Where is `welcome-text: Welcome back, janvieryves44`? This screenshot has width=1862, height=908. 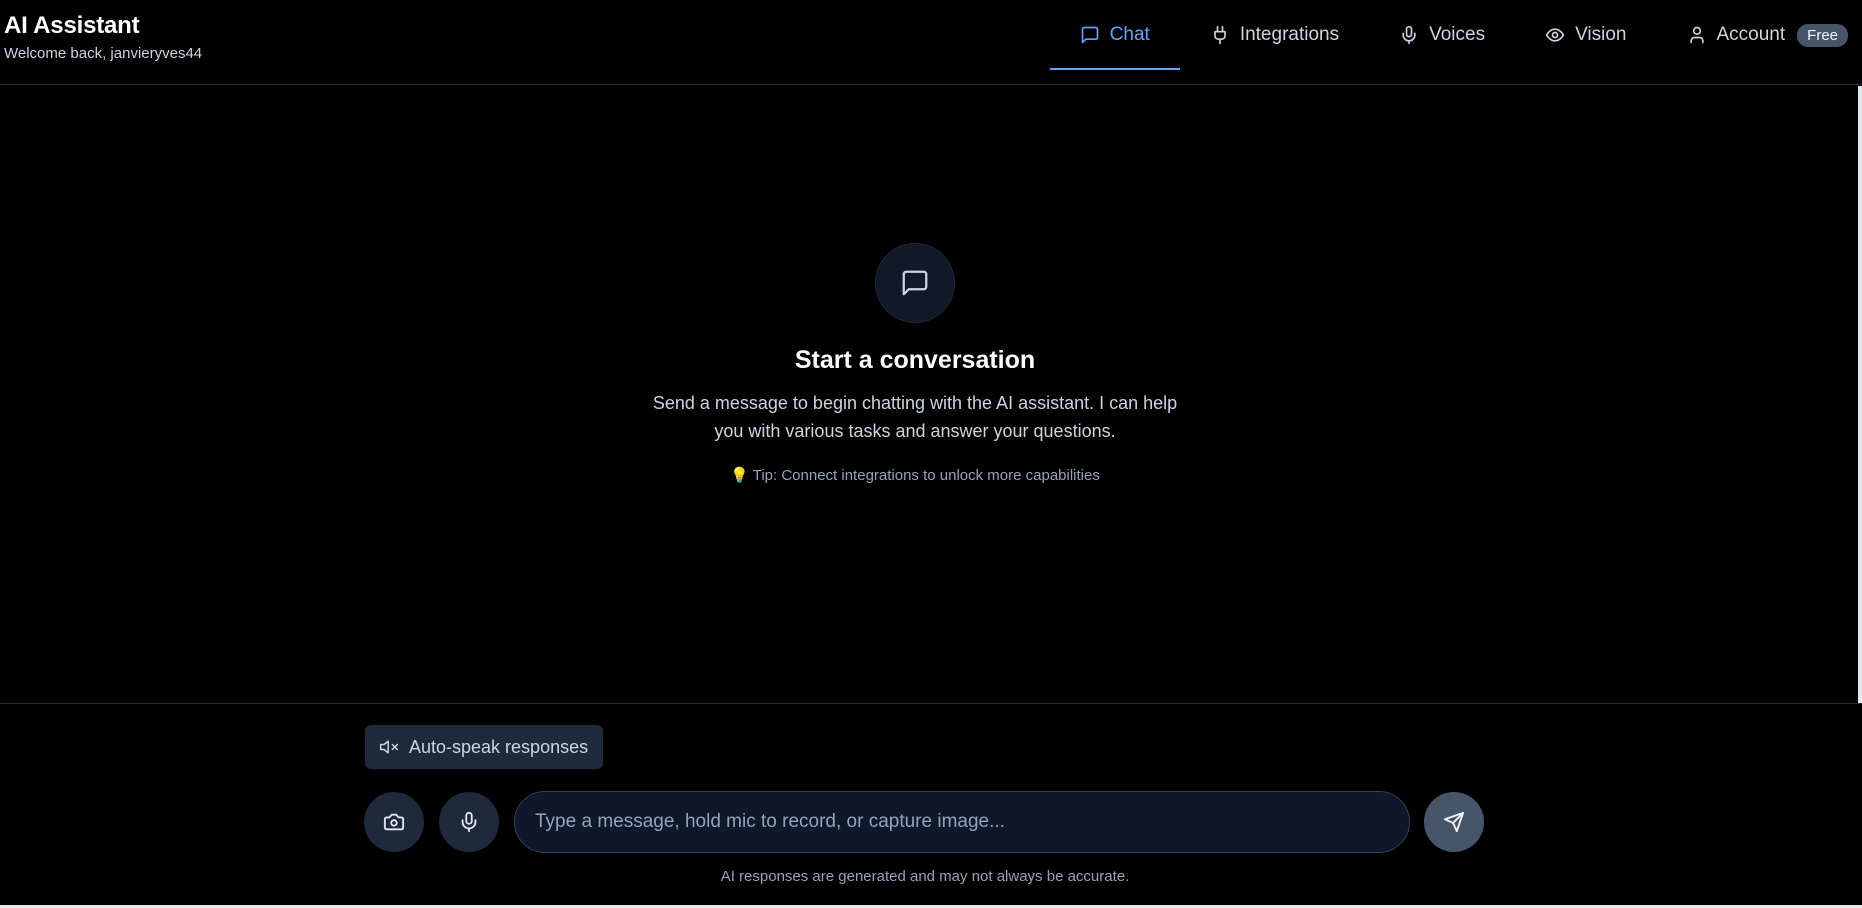 welcome-text: Welcome back, janvieryves44 is located at coordinates (103, 53).